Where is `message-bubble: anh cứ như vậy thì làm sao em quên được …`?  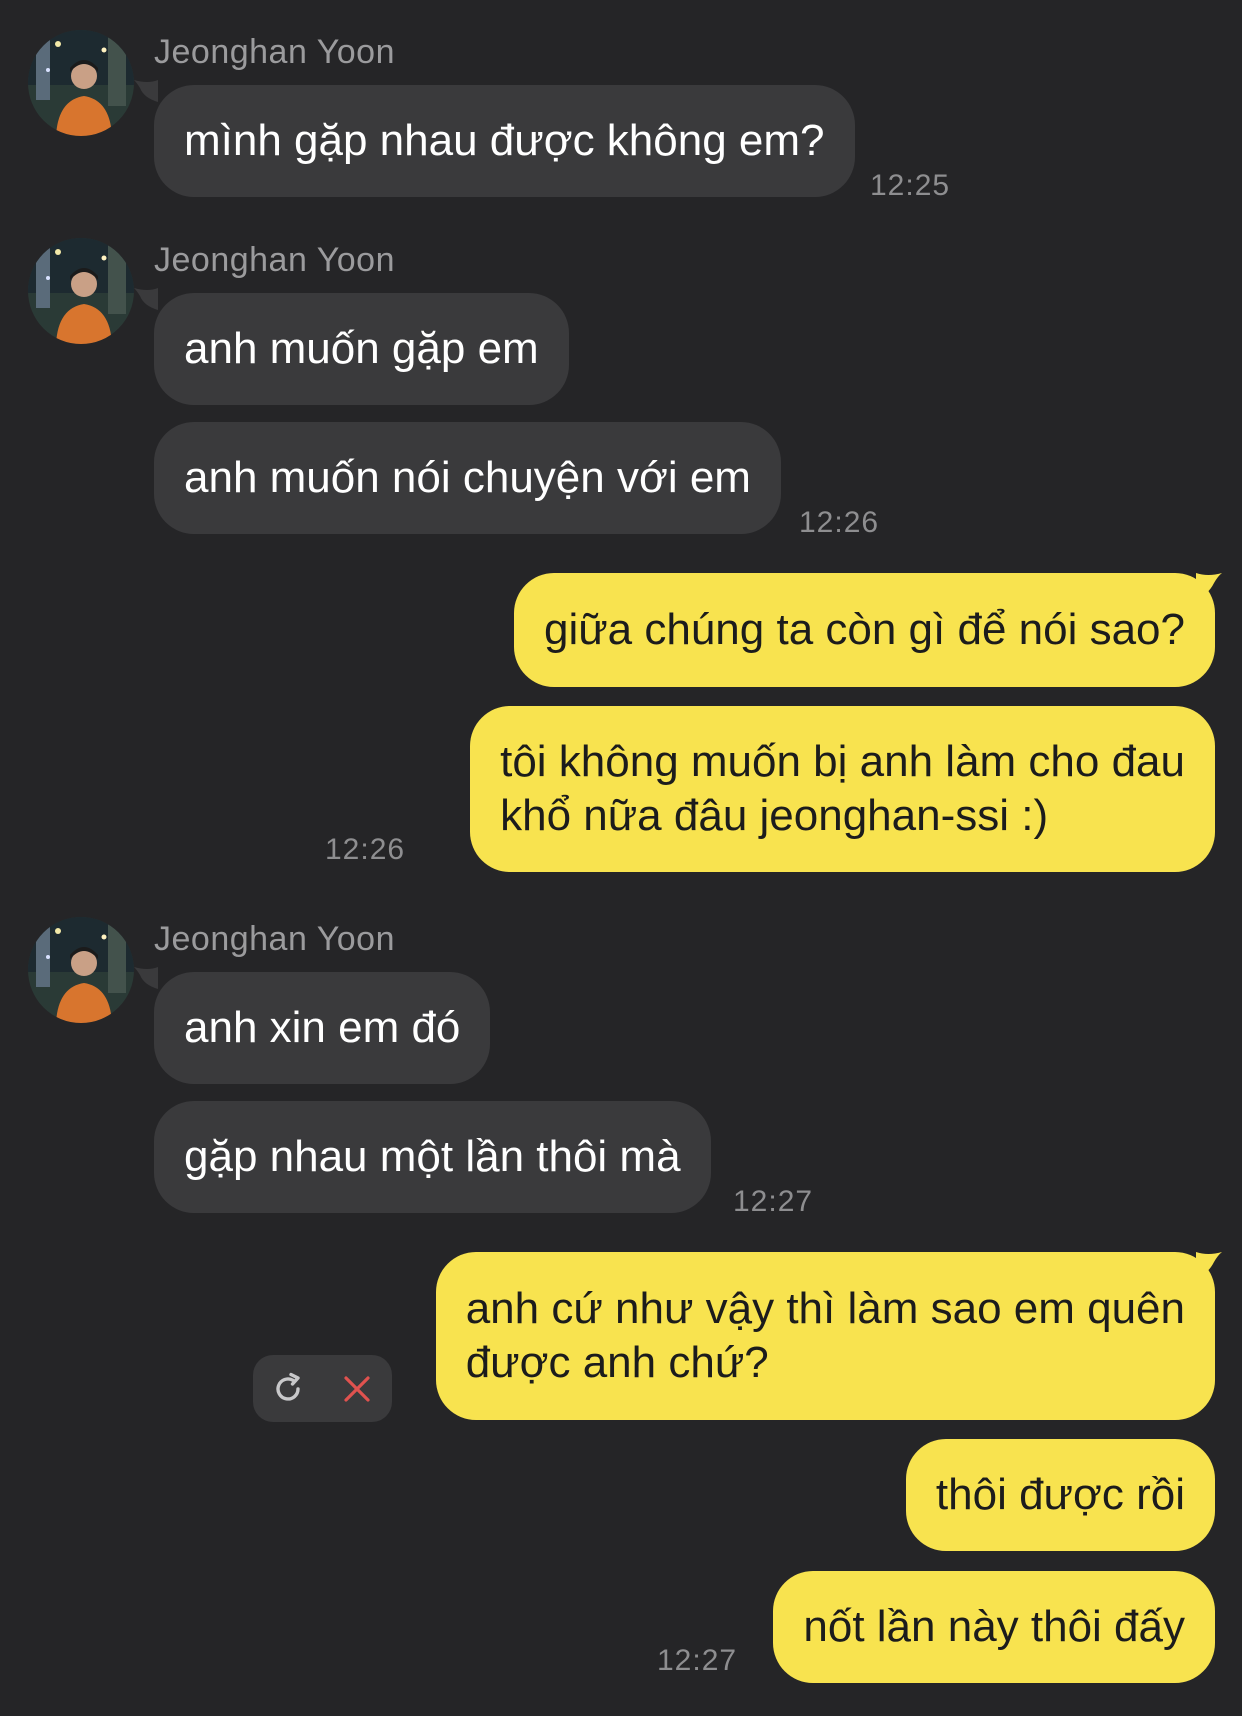 message-bubble: anh cứ như vậy thì làm sao em quên được … is located at coordinates (825, 1336).